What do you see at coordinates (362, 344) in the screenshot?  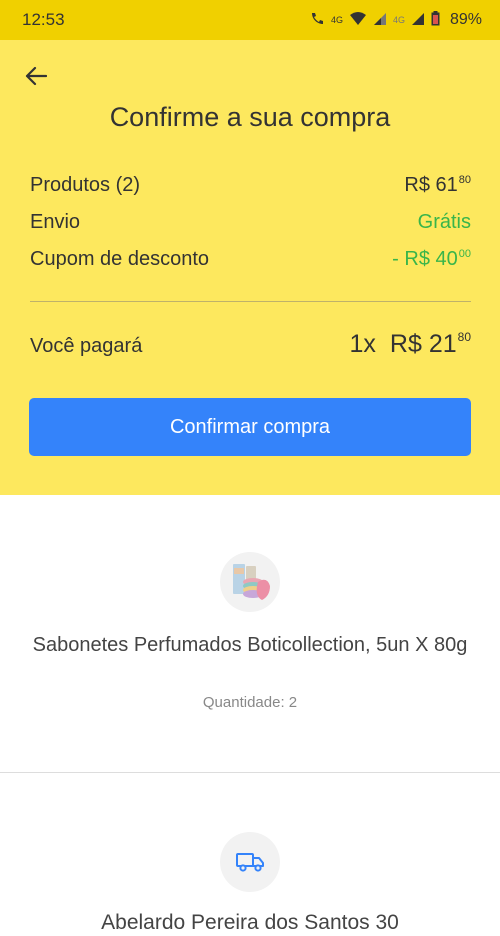 I see `installments: 1x` at bounding box center [362, 344].